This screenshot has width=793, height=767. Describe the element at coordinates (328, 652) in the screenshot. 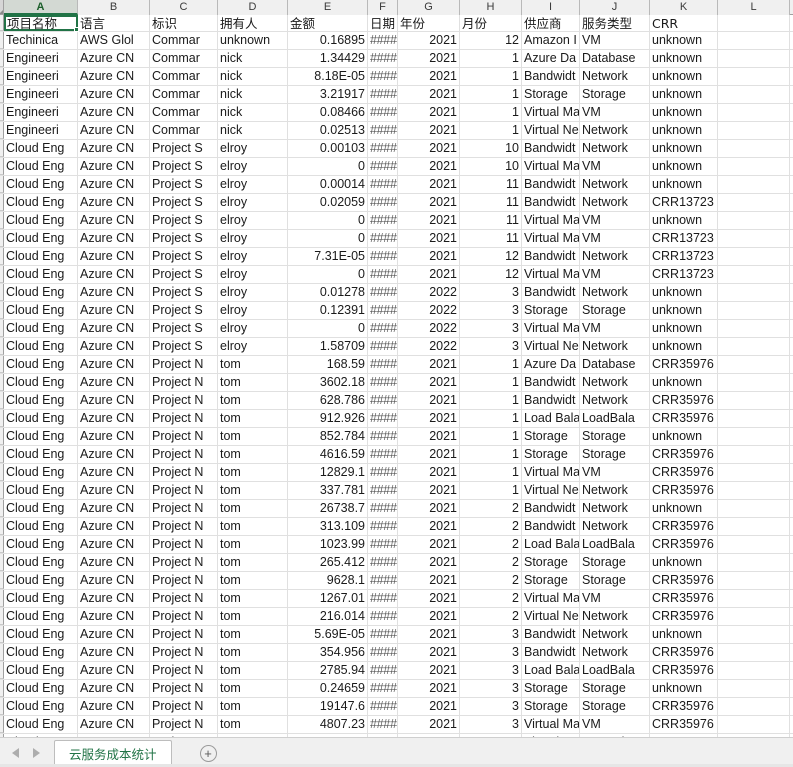

I see `data-cell: 354.956` at that location.